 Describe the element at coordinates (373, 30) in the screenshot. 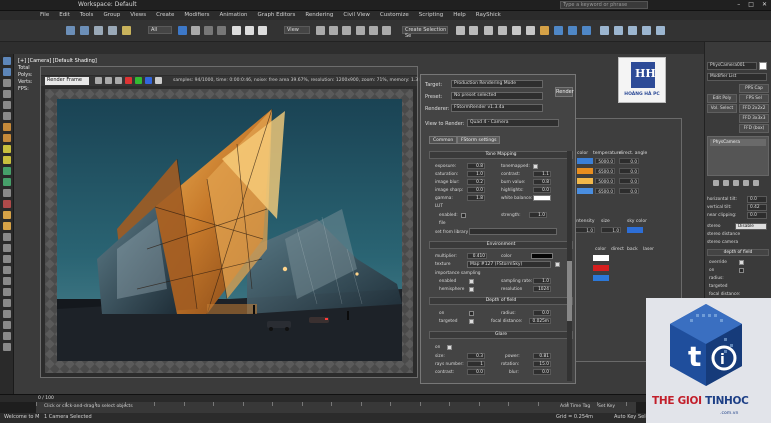

I see `angle-snap-icon` at that location.